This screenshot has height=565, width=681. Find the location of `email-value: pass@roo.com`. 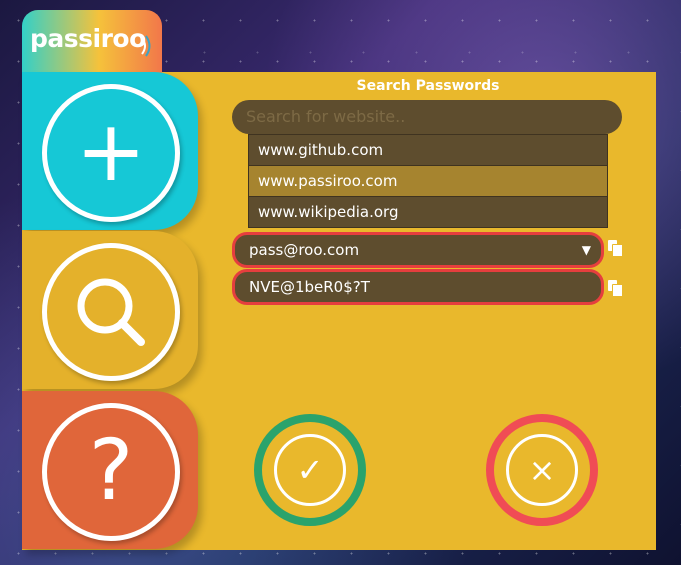

email-value: pass@roo.com is located at coordinates (304, 250).